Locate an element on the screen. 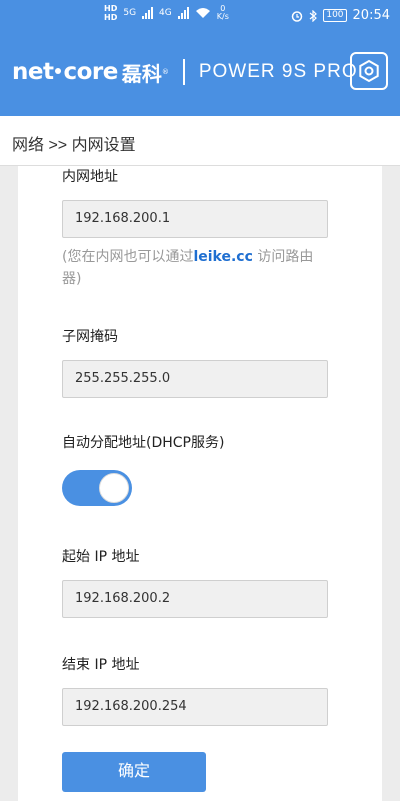 This screenshot has height=801, width=400. logo-text-right: core is located at coordinates (90, 72).